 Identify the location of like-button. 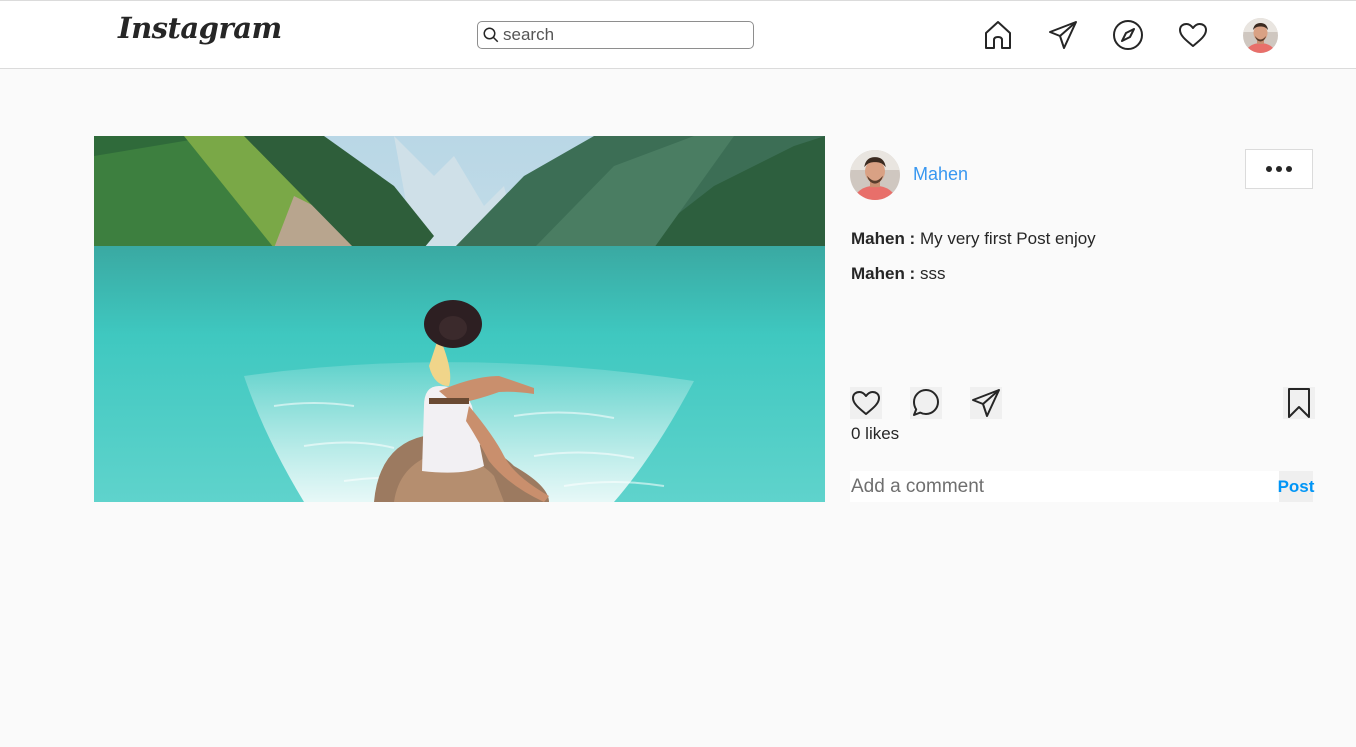
(866, 403).